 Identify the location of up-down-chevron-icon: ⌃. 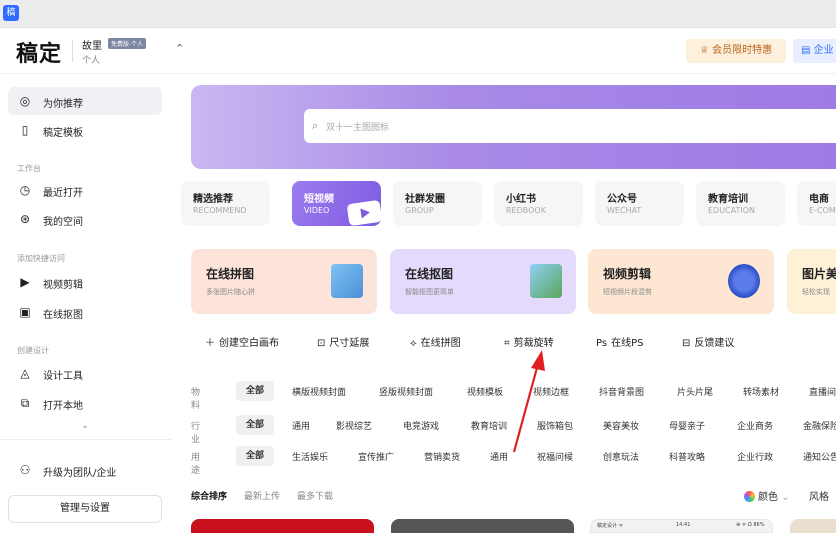
(179, 48).